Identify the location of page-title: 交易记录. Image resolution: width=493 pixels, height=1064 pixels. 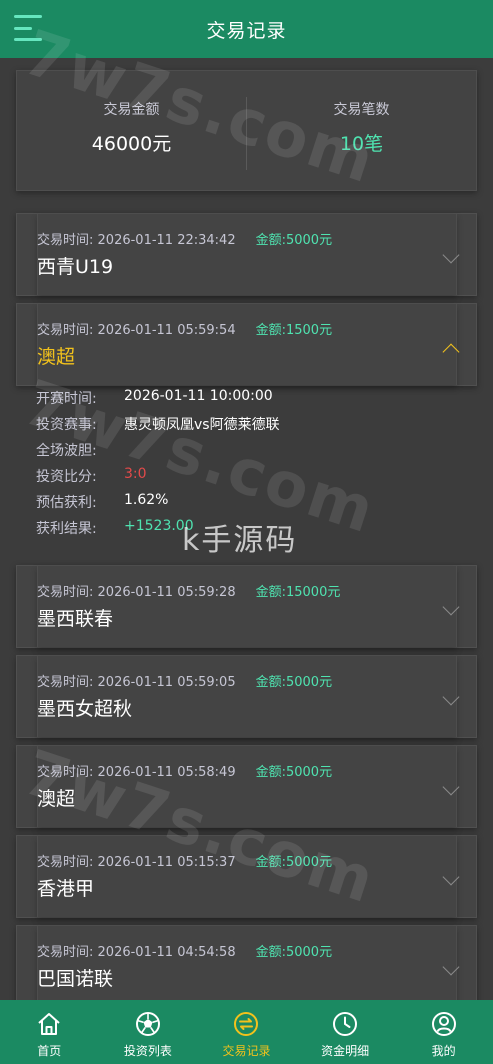
(246, 30).